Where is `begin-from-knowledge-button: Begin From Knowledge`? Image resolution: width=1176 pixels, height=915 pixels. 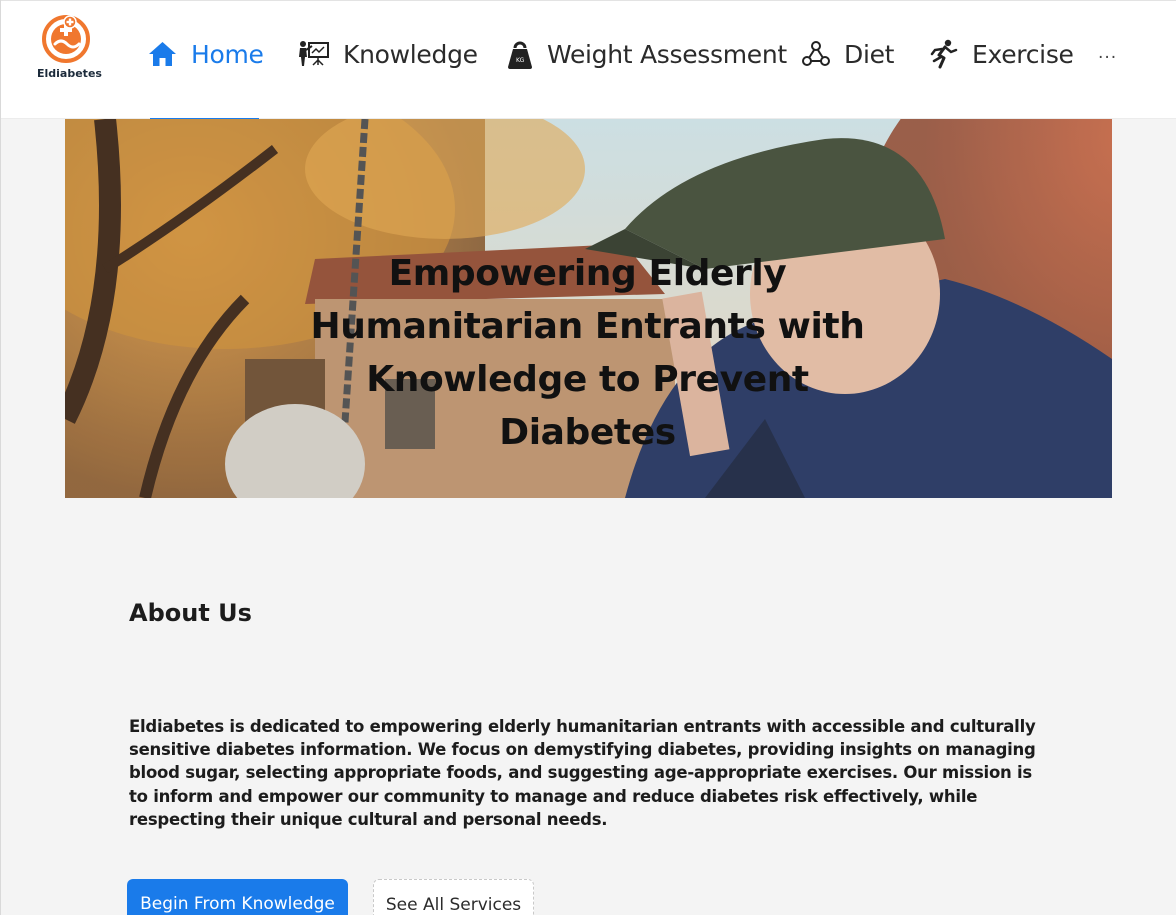 begin-from-knowledge-button: Begin From Knowledge is located at coordinates (237, 897).